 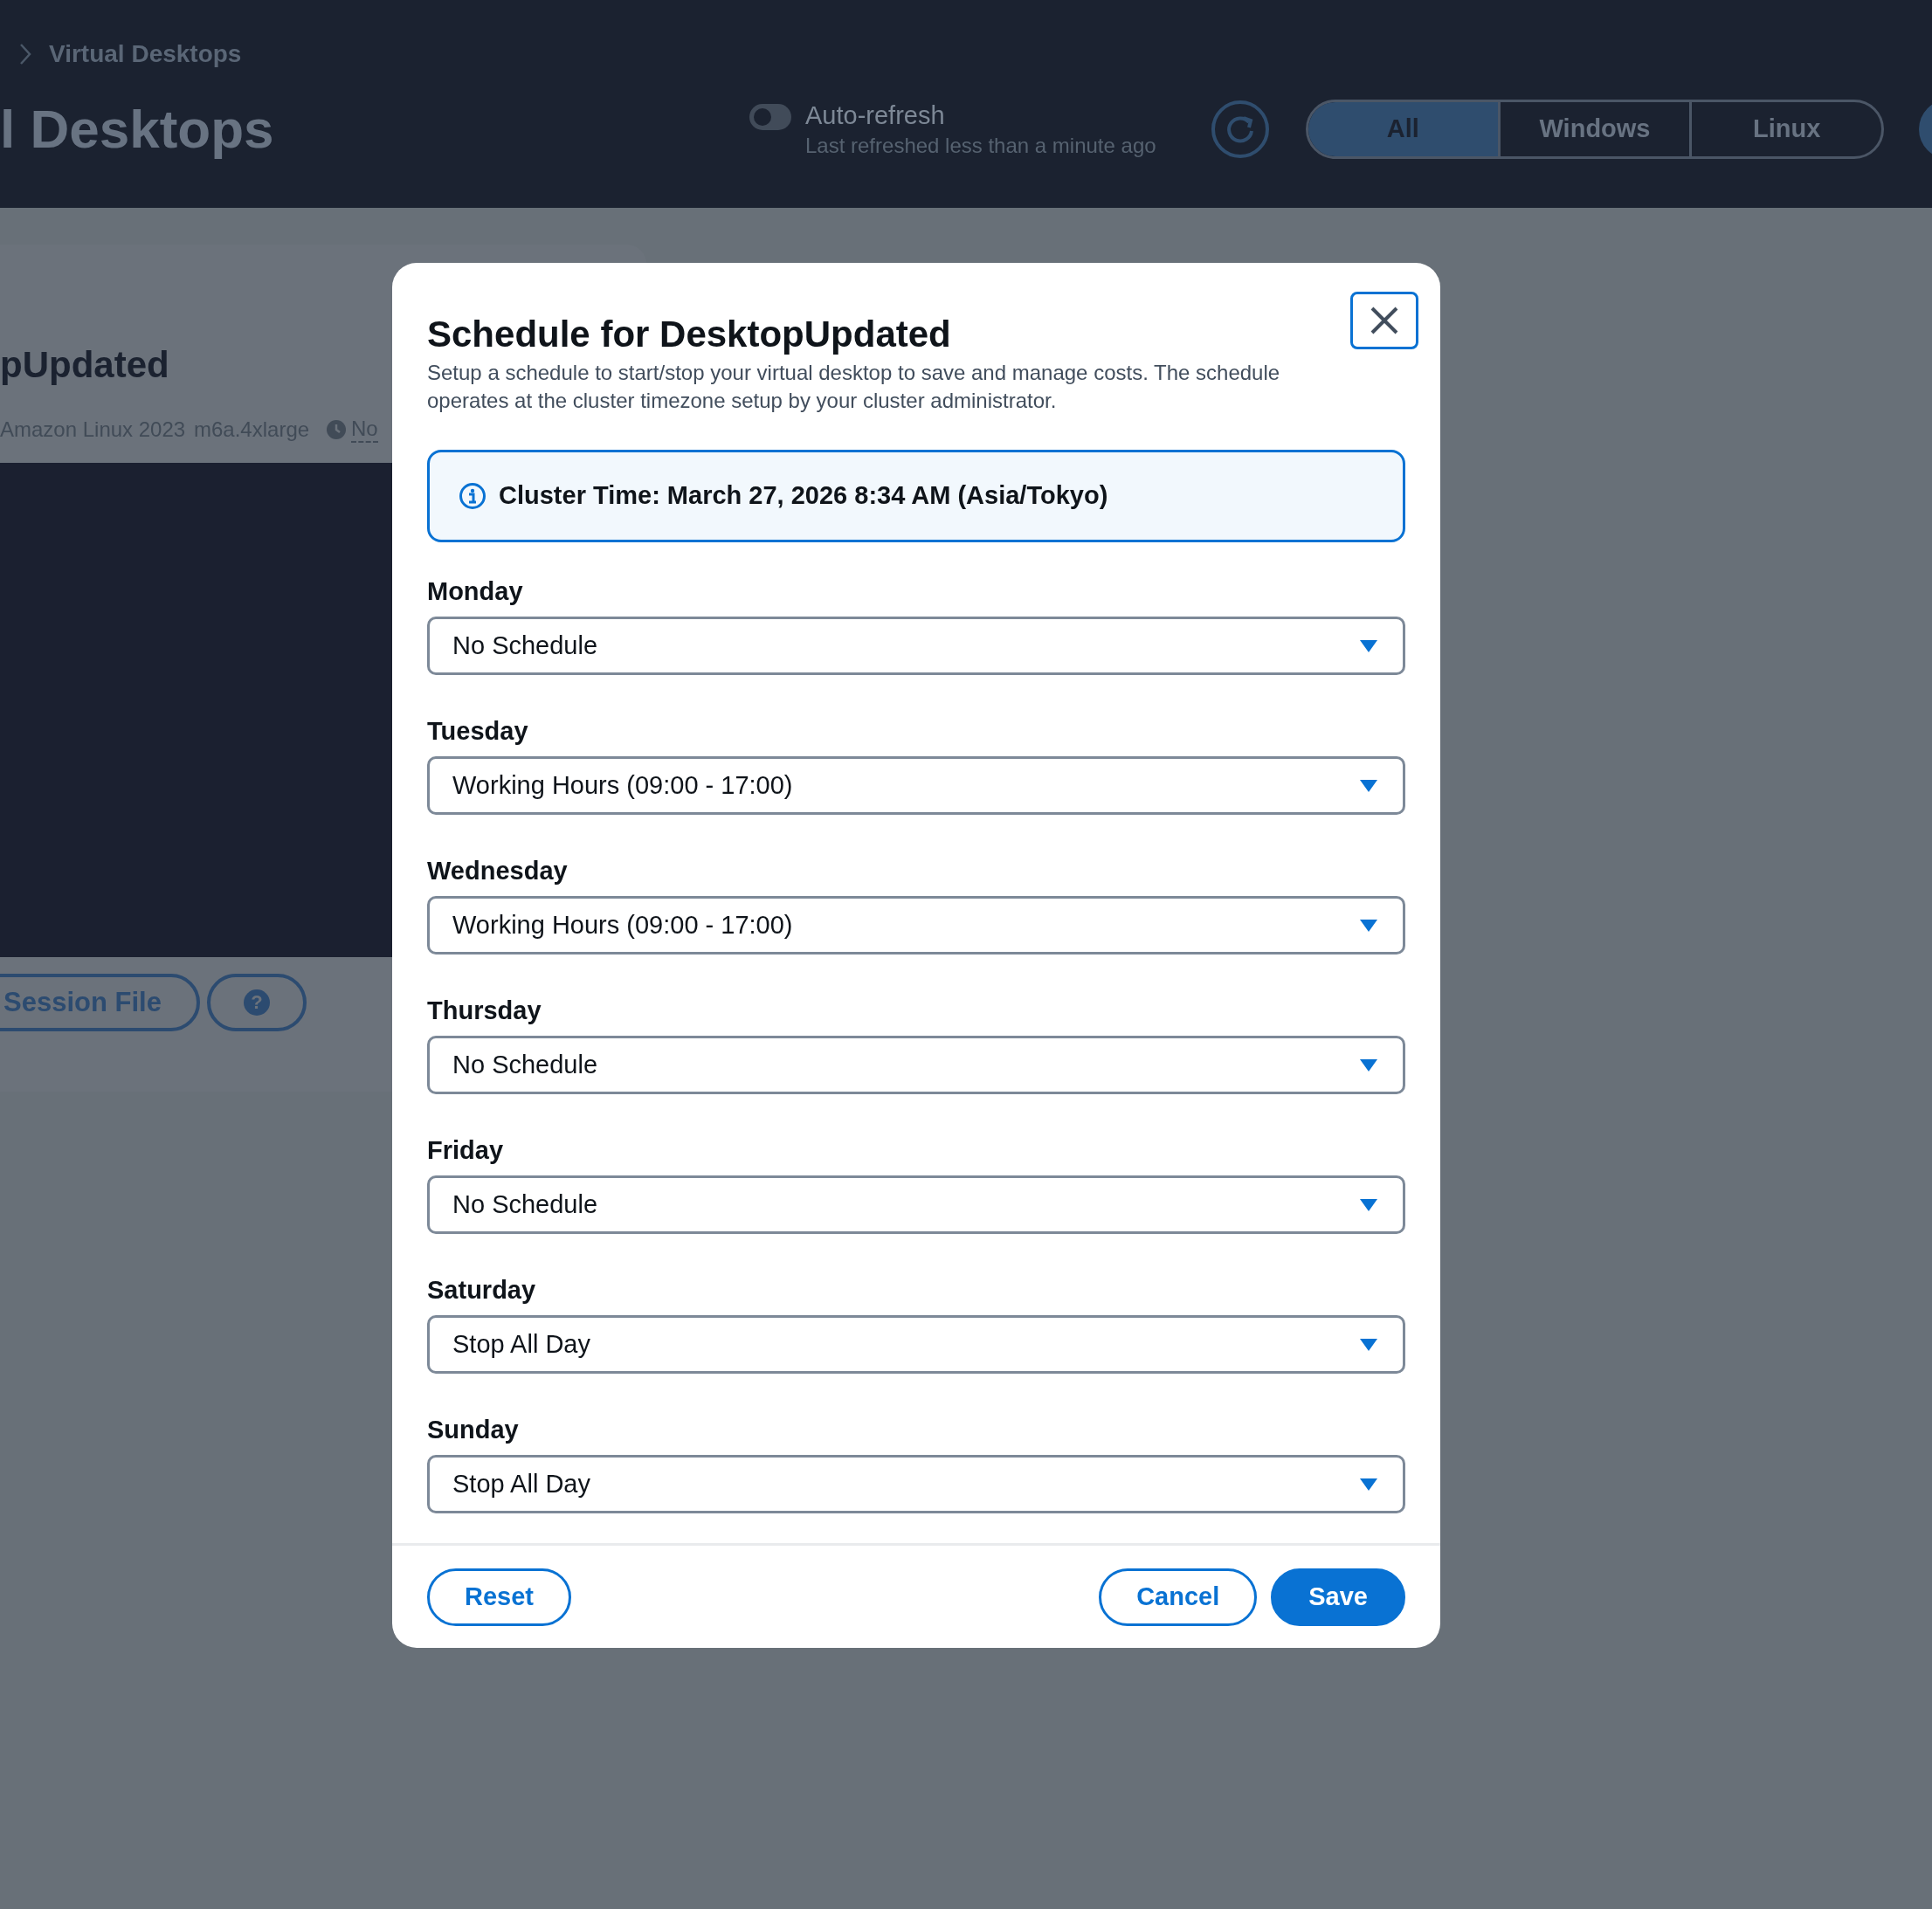 What do you see at coordinates (466, 1150) in the screenshot?
I see `day-label: Friday` at bounding box center [466, 1150].